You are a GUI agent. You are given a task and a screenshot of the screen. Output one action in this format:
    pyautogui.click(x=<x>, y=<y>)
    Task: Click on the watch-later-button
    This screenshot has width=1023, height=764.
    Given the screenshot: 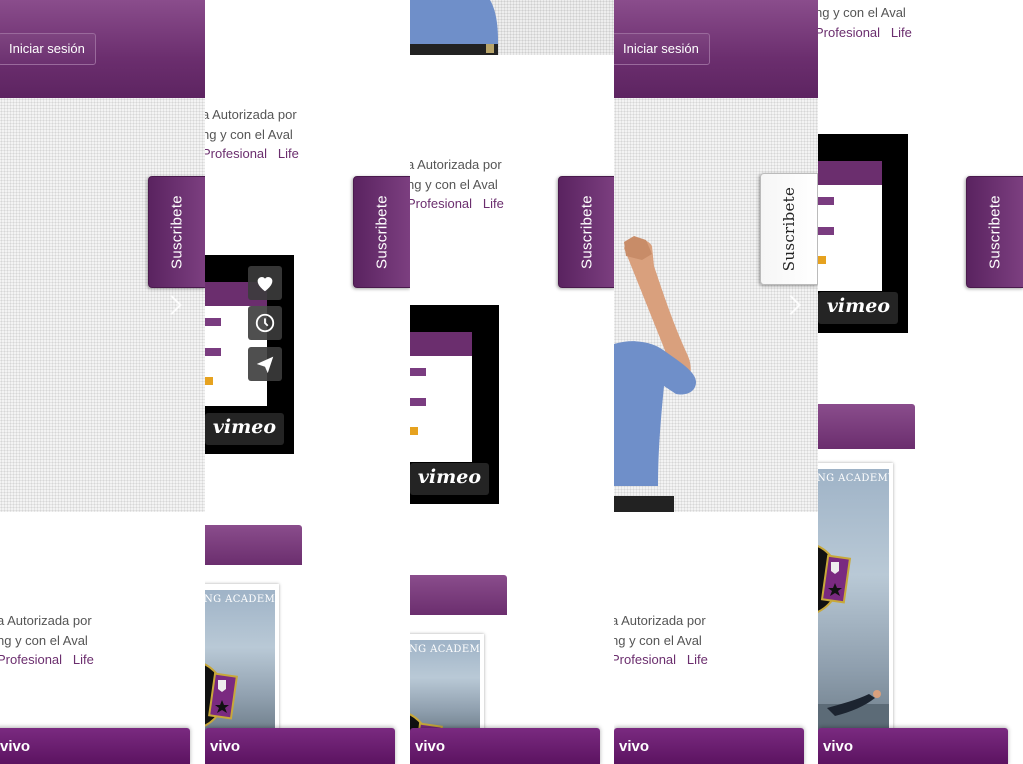 What is the action you would take?
    pyautogui.click(x=265, y=323)
    